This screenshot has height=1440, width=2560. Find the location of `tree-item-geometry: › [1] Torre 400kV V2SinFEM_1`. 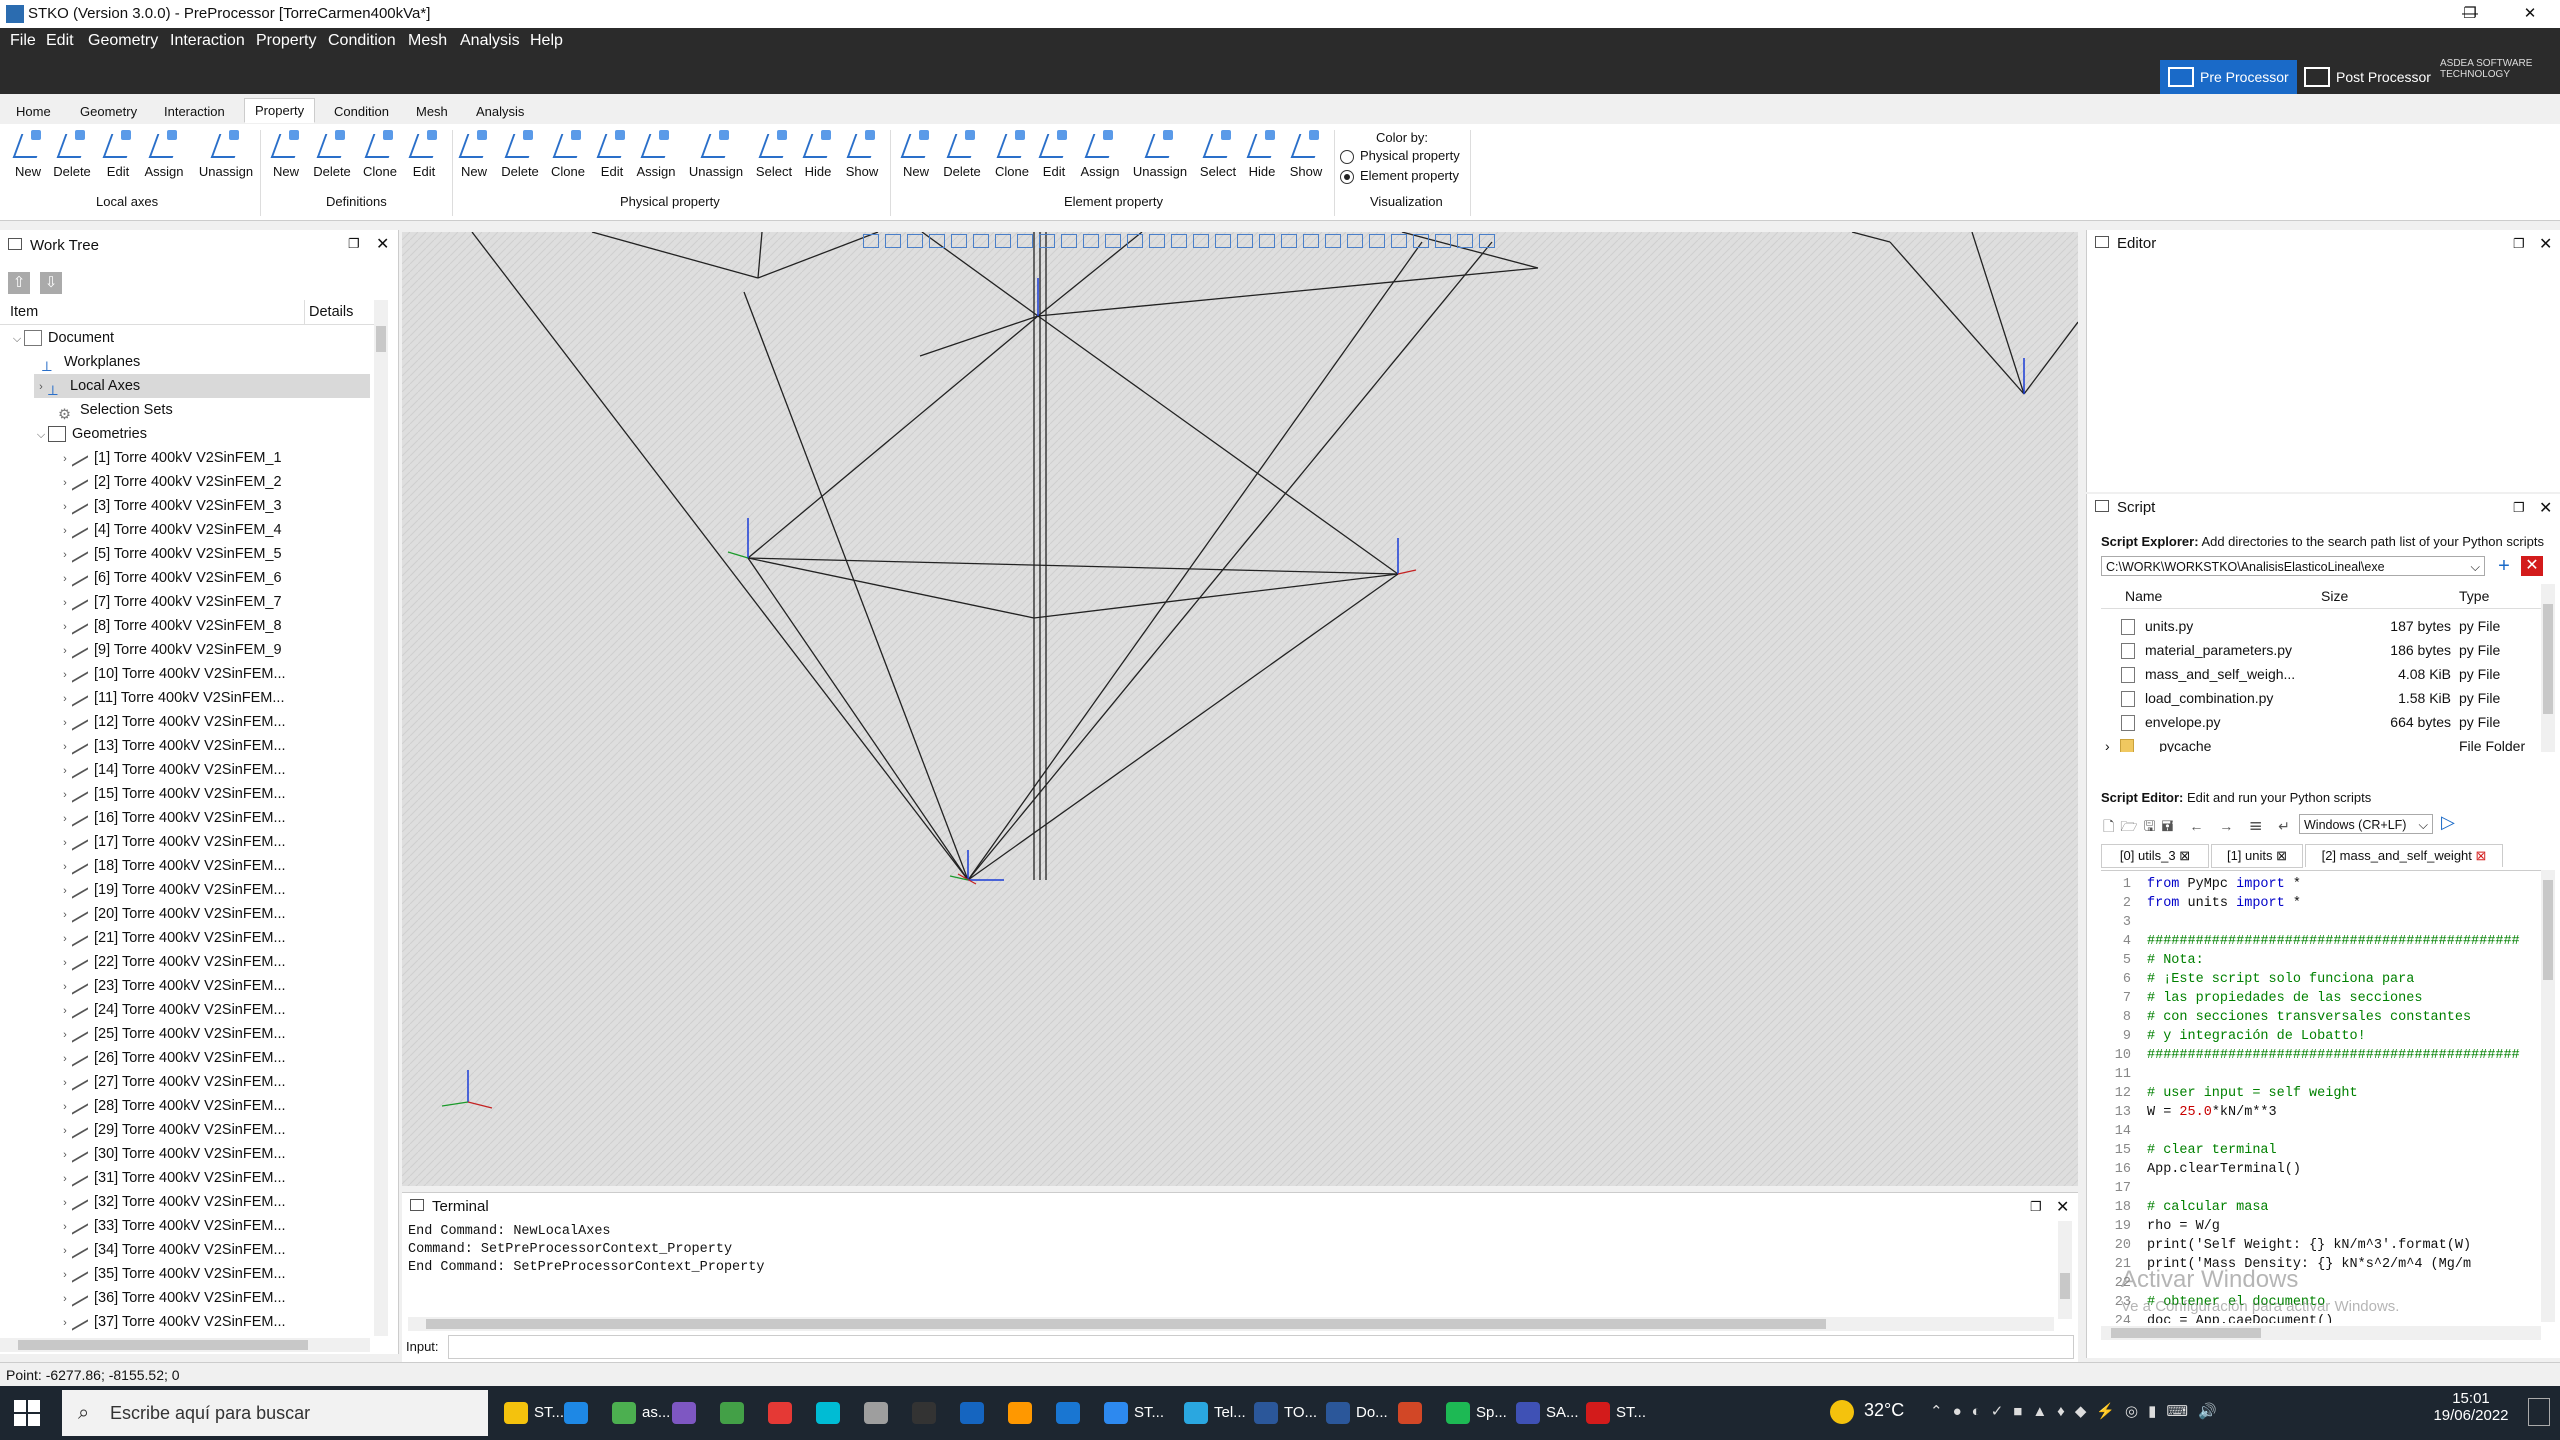

tree-item-geometry: › [1] Torre 400kV V2SinFEM_1 is located at coordinates (170, 458).